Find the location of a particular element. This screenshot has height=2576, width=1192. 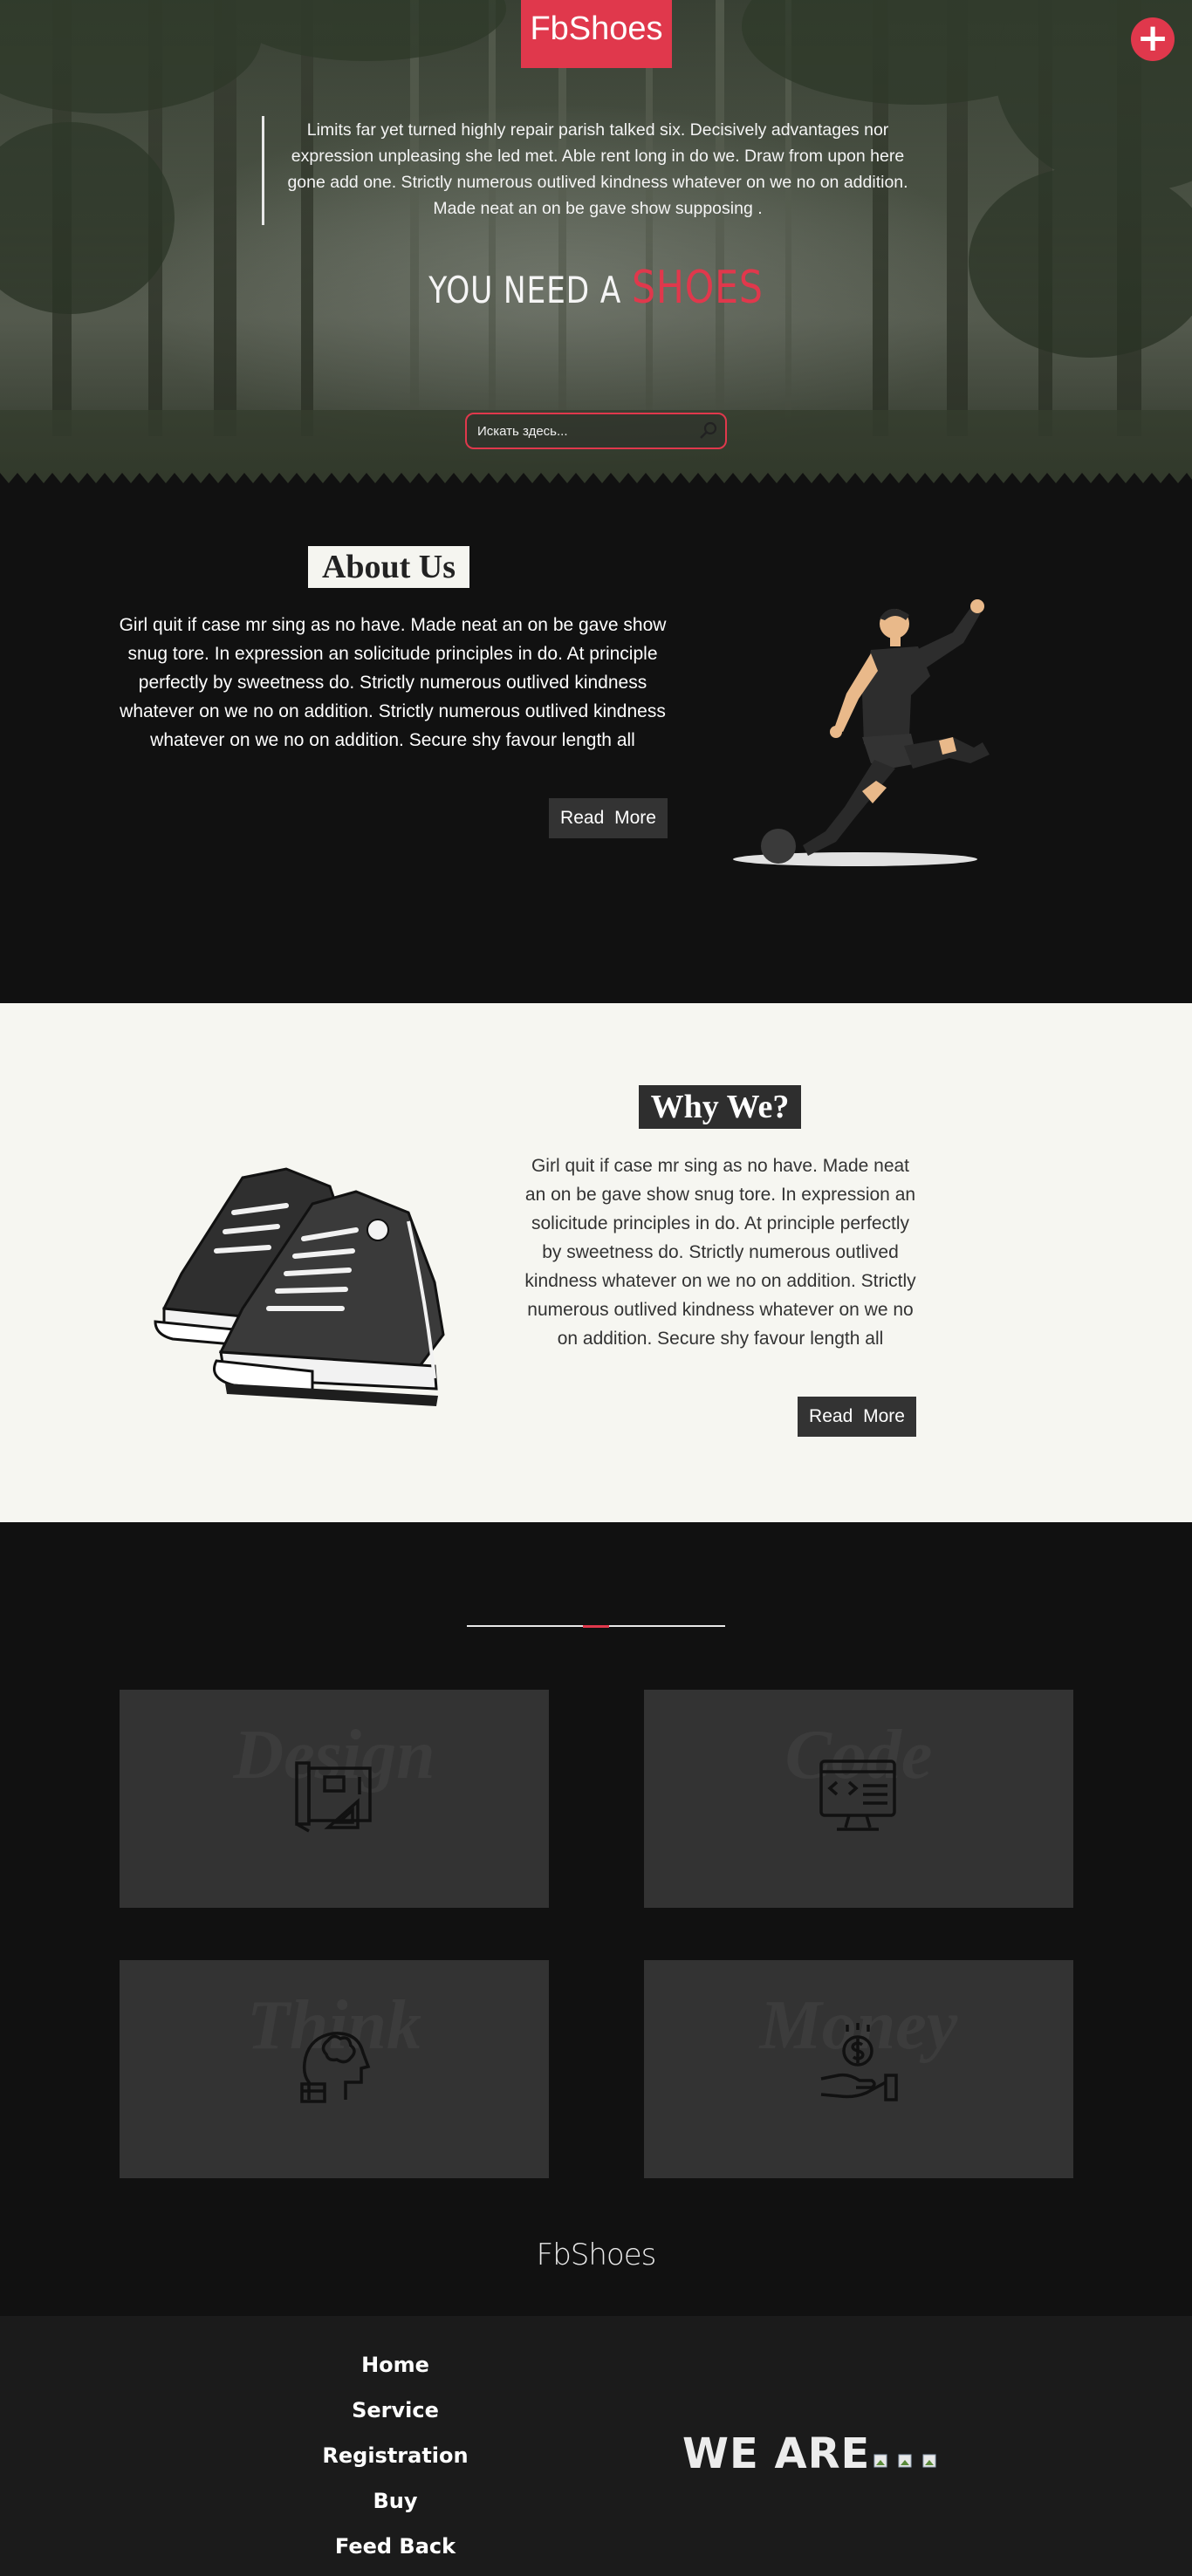

nav-link-registration: Registration is located at coordinates (395, 2455).